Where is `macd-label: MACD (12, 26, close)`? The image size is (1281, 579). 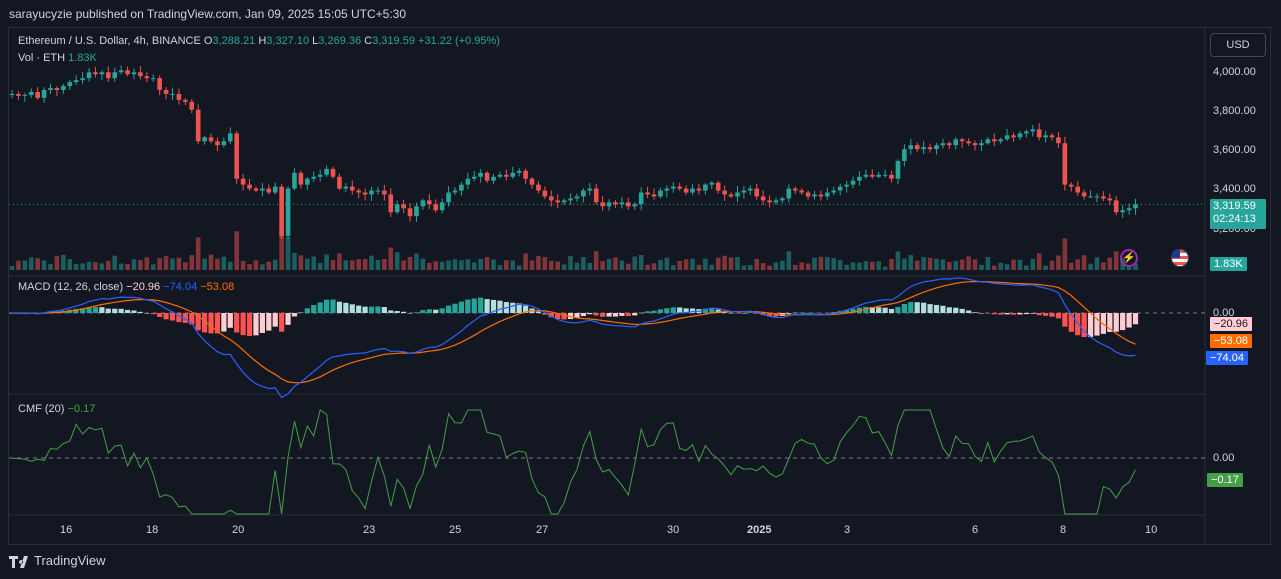 macd-label: MACD (12, 26, close) is located at coordinates (70, 287).